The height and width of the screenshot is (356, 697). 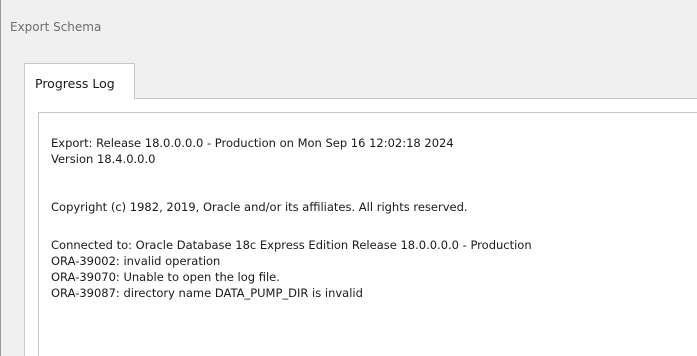 I want to click on tab-progress-log: Progress Log, so click(x=79, y=81).